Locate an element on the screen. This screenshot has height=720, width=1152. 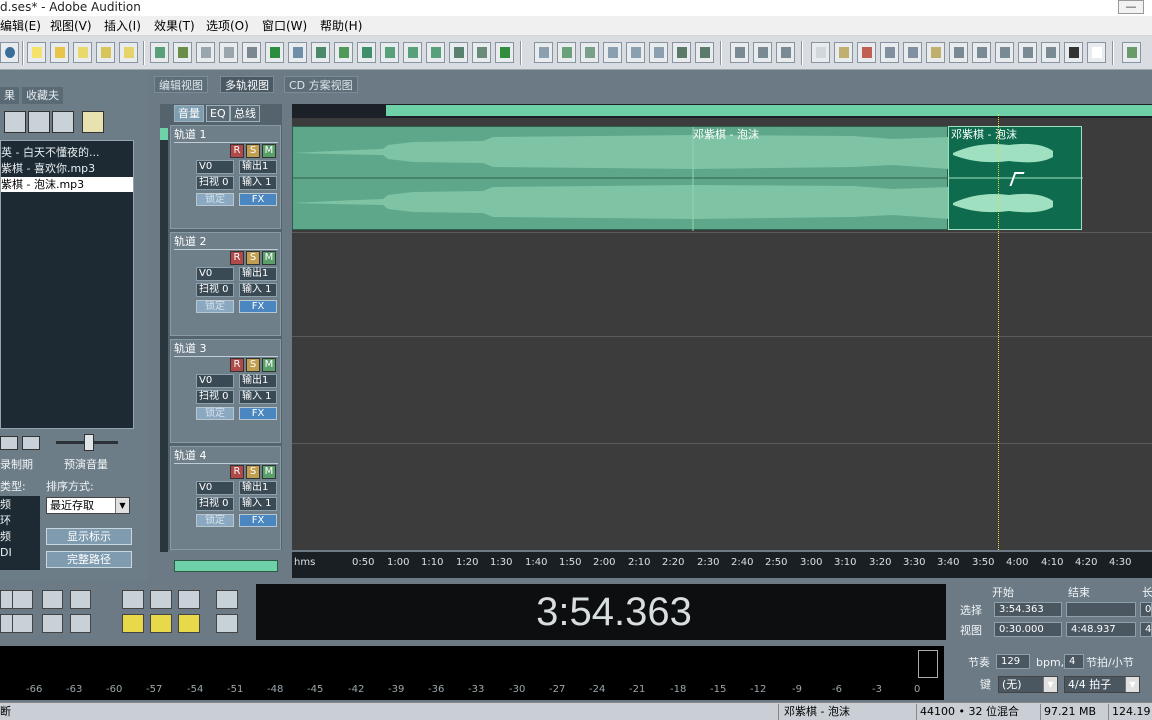
menu-edit: 编辑(E) is located at coordinates (20, 26).